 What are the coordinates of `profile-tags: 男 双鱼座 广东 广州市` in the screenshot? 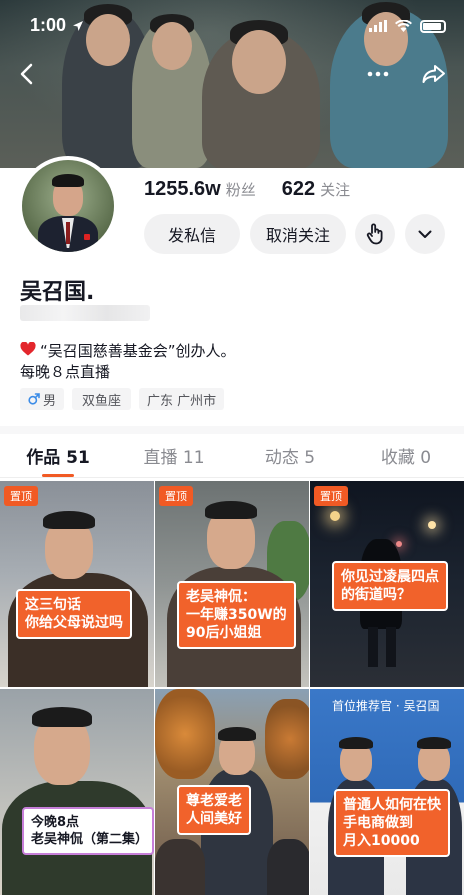 It's located at (122, 399).